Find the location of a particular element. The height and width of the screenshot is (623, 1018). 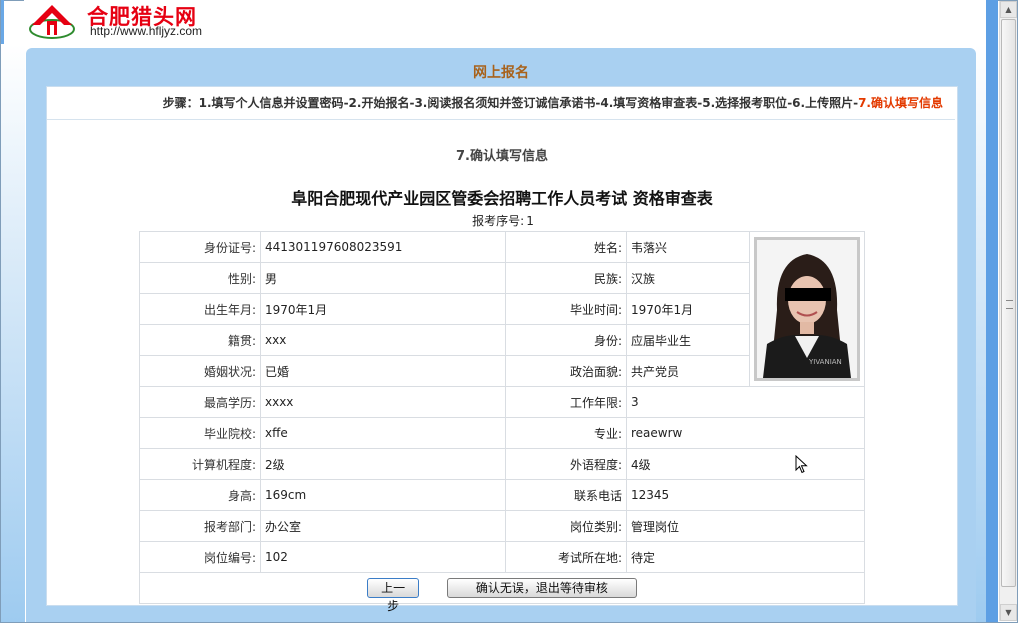

step-5: 5.选择报考职位 is located at coordinates (745, 103).